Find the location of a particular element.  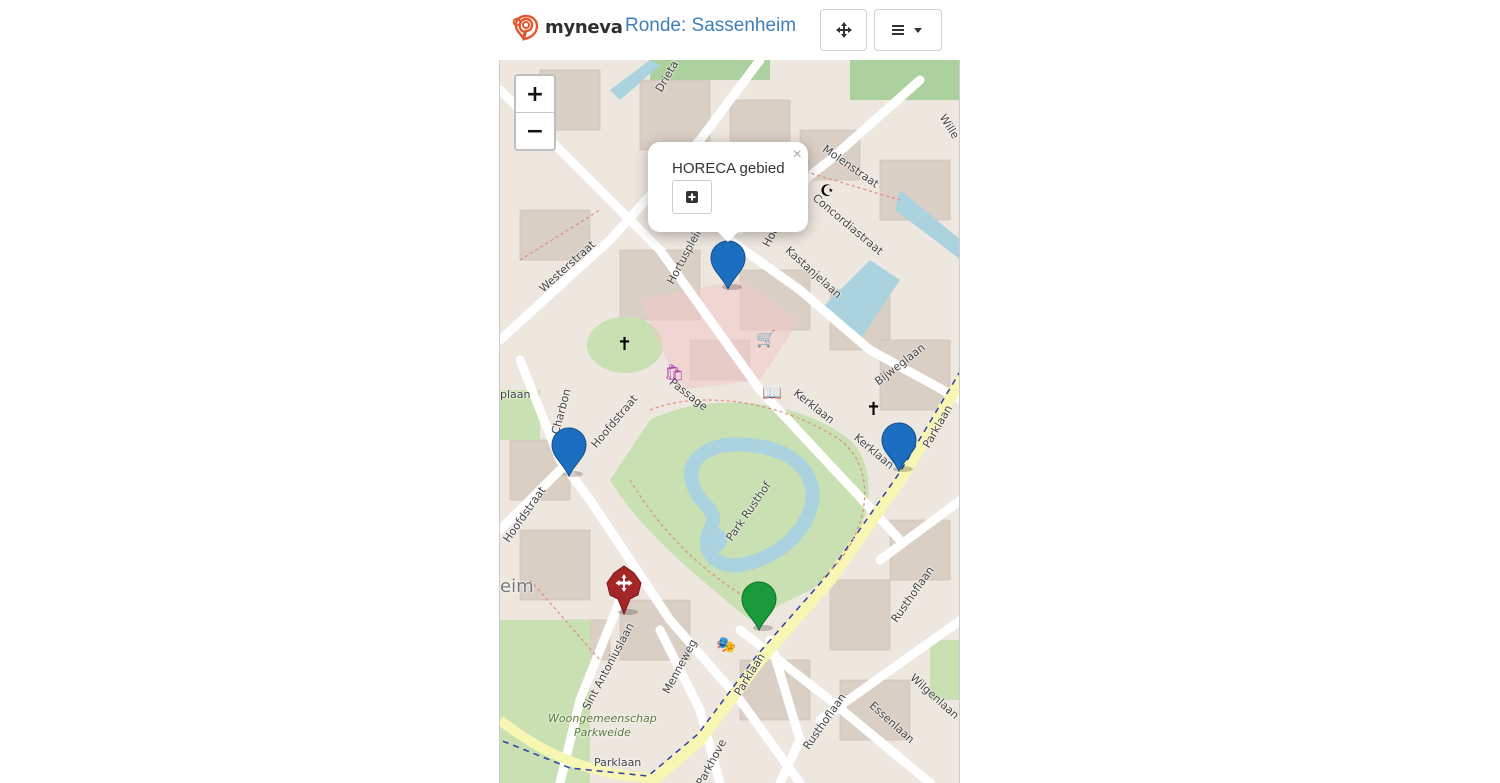

bag-shop-icon: 🛍 is located at coordinates (674, 373).